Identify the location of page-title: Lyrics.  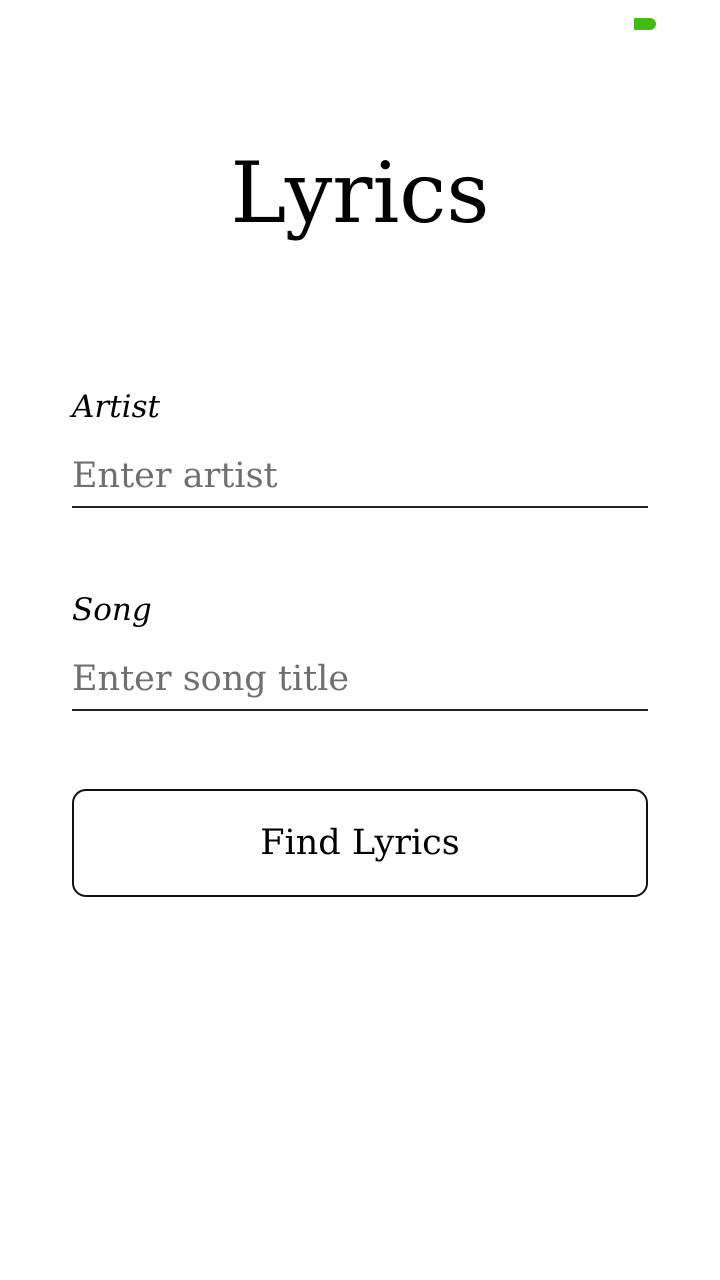
(360, 193).